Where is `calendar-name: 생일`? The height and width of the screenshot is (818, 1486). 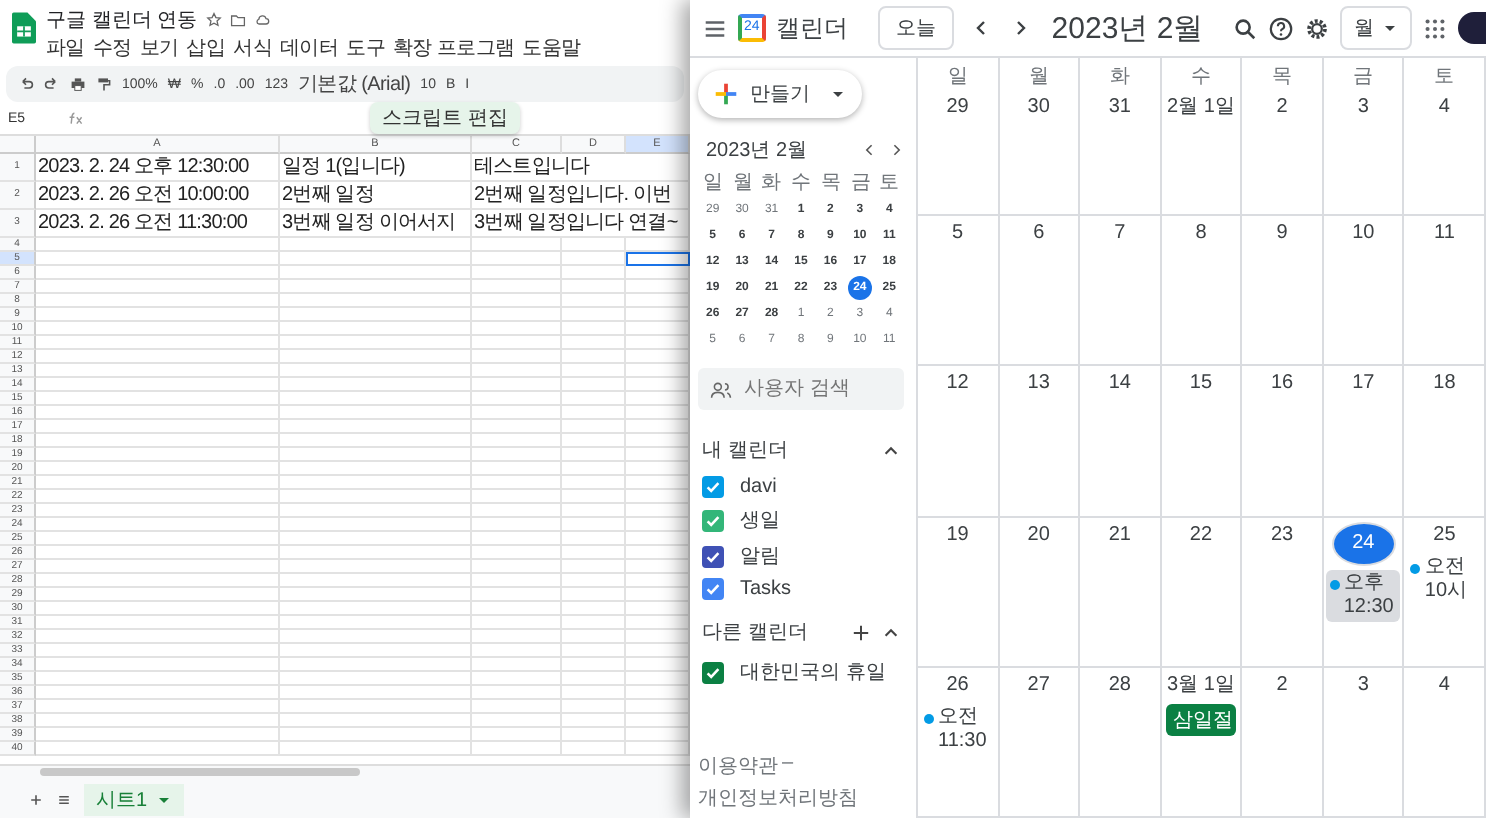 calendar-name: 생일 is located at coordinates (760, 520).